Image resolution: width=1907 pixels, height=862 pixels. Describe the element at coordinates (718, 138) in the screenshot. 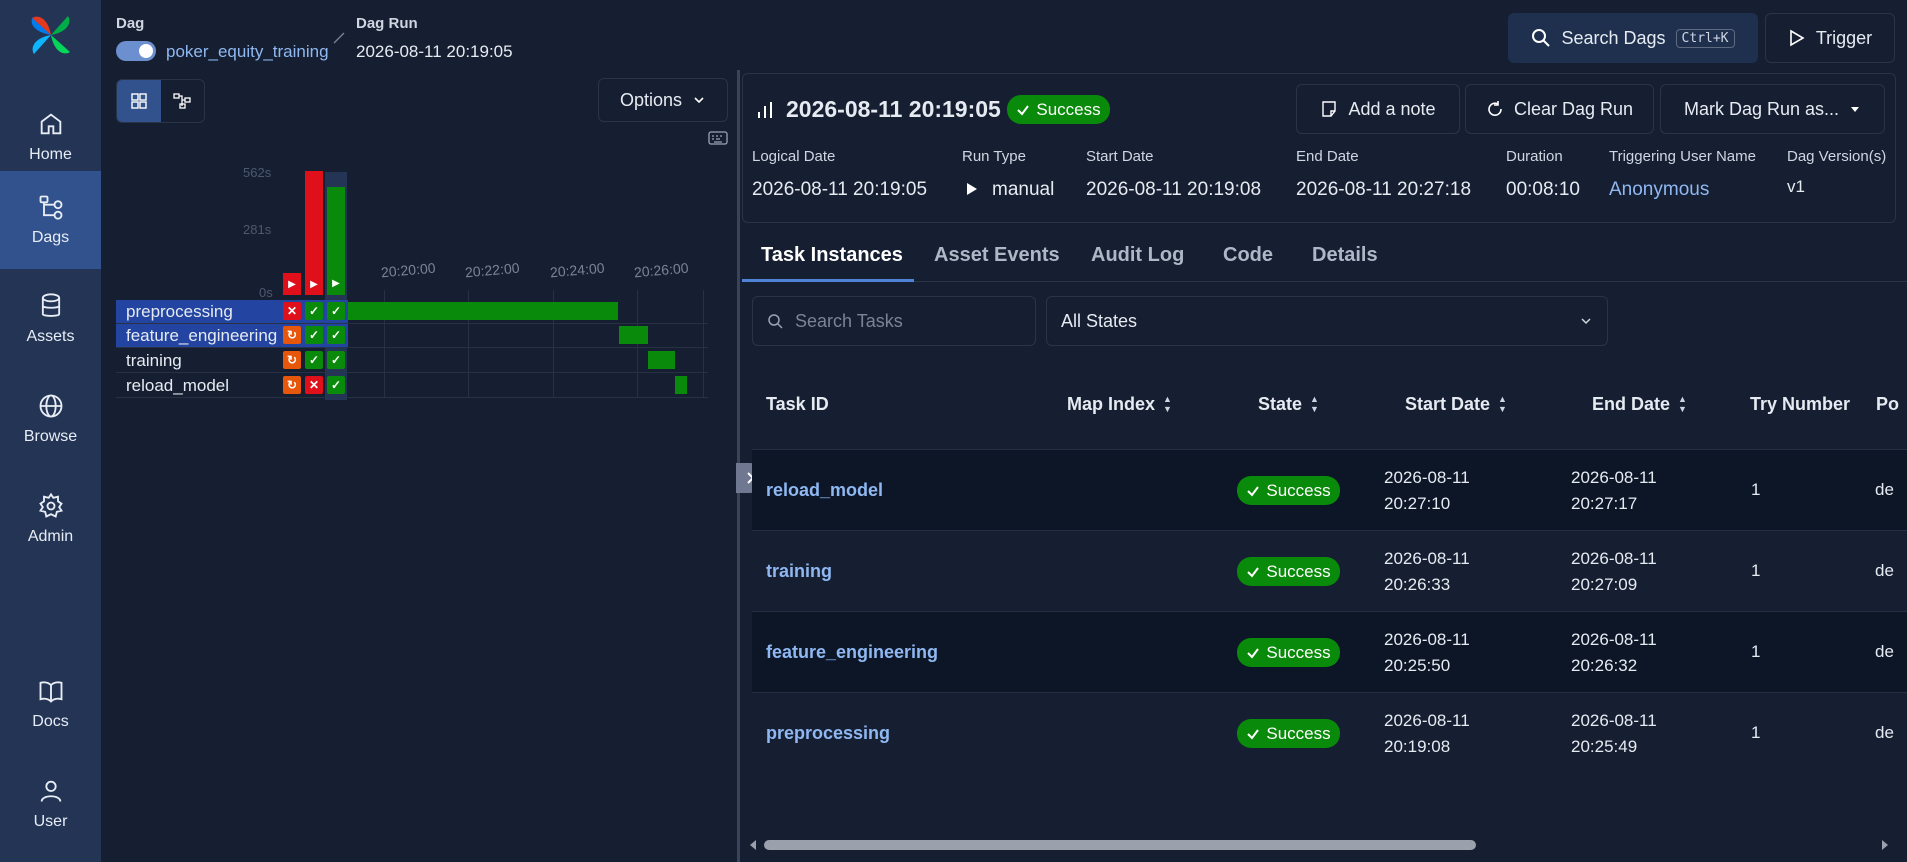

I see `keyboard-shortcuts-icon` at that location.